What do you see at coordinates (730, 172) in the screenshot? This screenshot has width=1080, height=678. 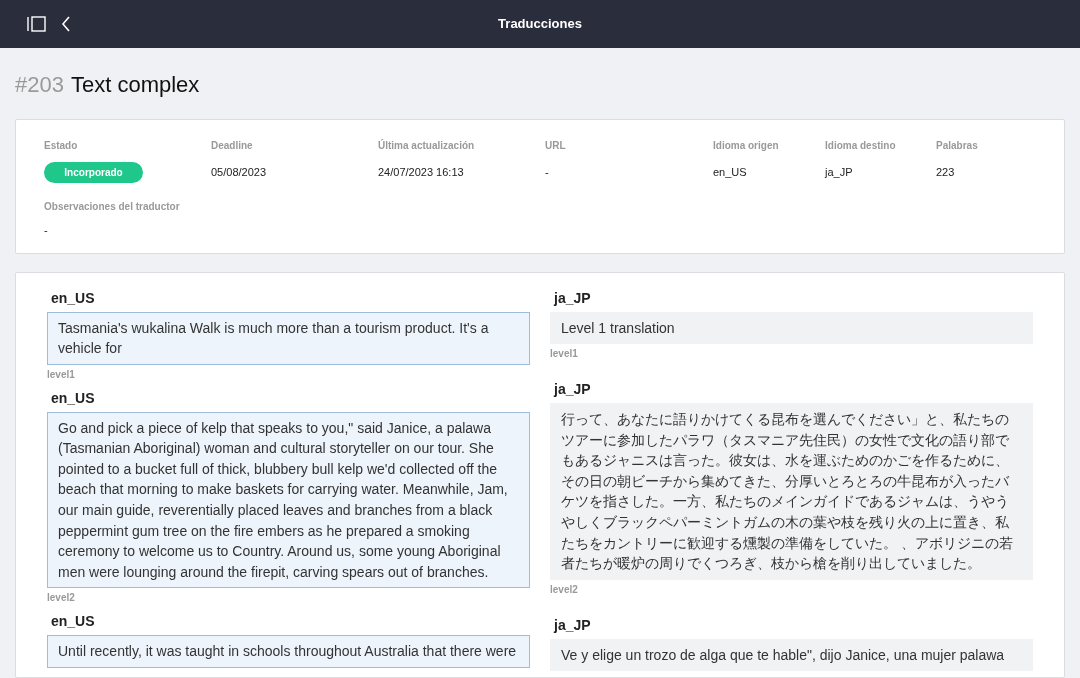 I see `field-value: en_US` at bounding box center [730, 172].